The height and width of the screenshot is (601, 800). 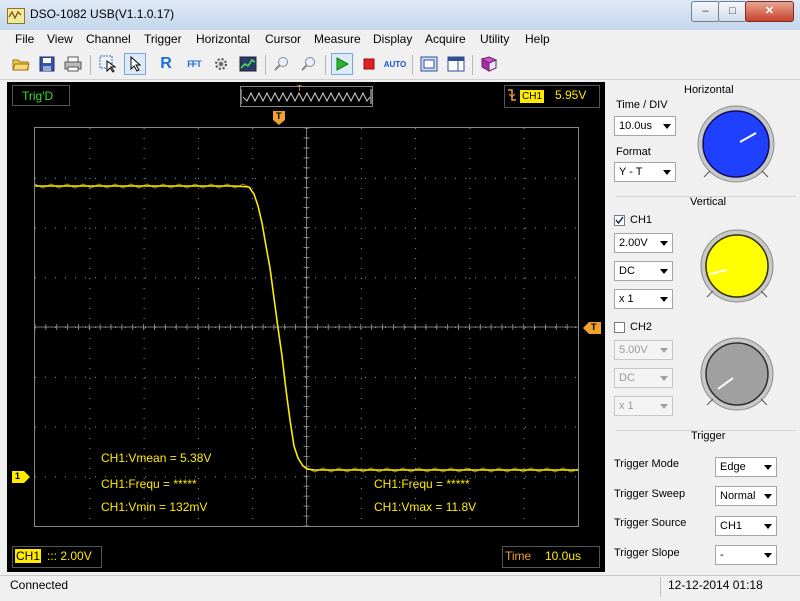 What do you see at coordinates (643, 406) in the screenshot?
I see `ch2-probe-select: x 1` at bounding box center [643, 406].